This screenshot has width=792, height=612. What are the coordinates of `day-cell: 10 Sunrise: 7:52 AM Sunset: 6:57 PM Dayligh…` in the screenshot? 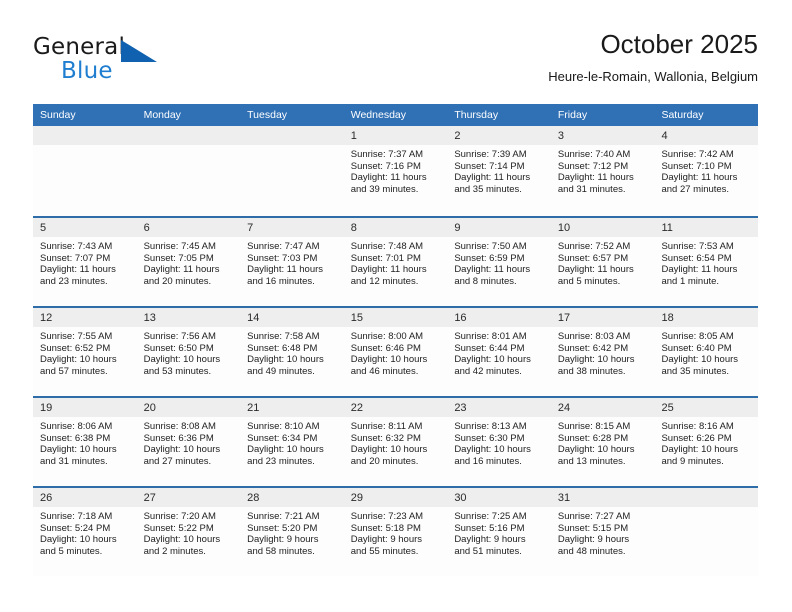 It's located at (602, 262).